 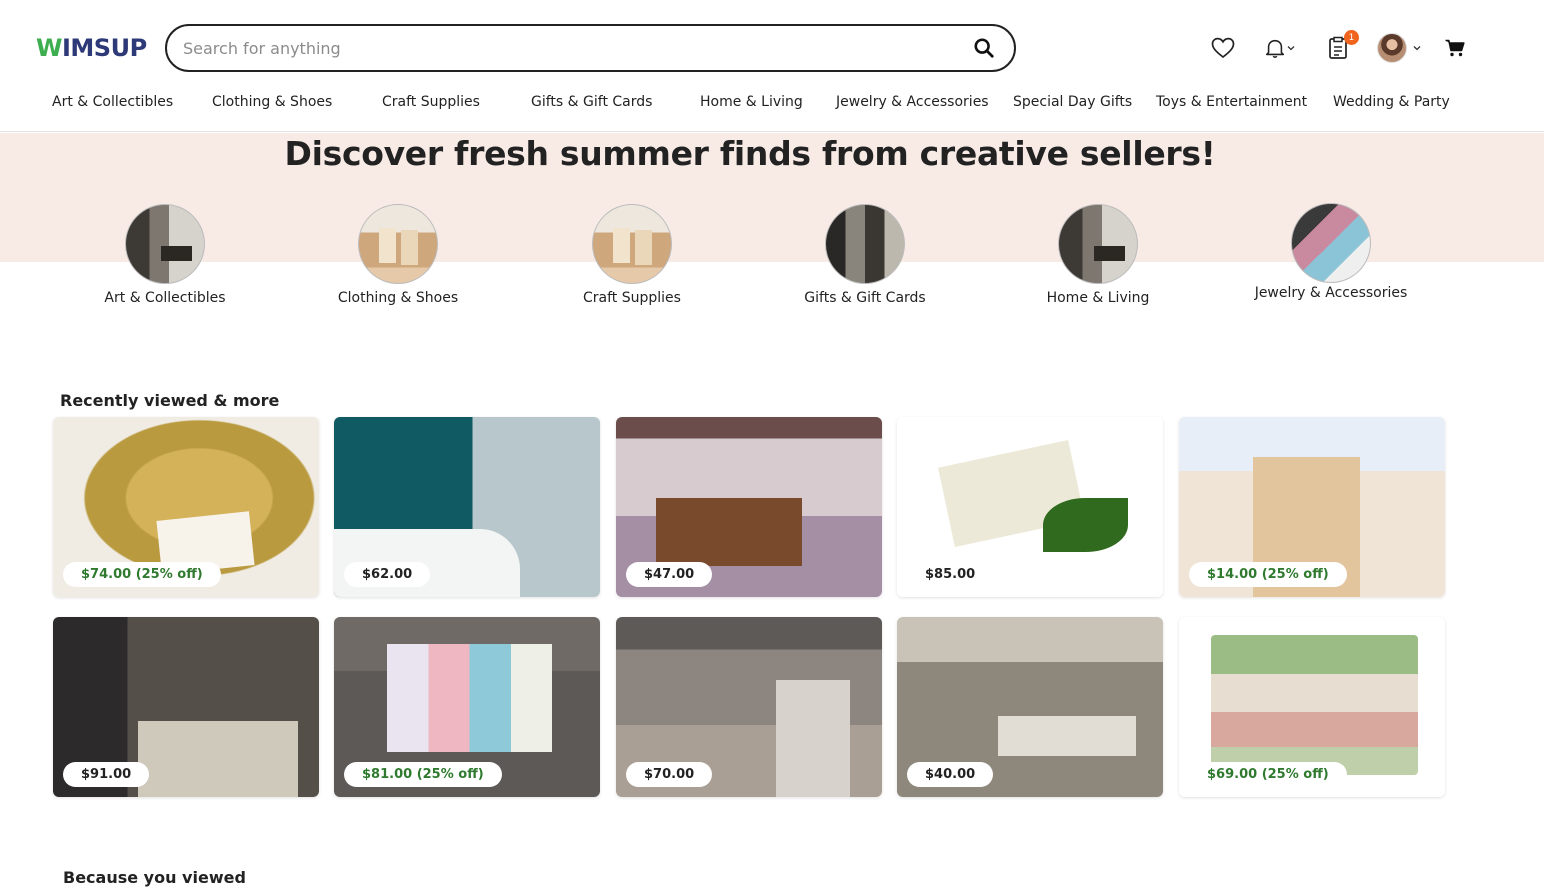 I want to click on category-label: Gifts & Gift Cards, so click(x=865, y=298).